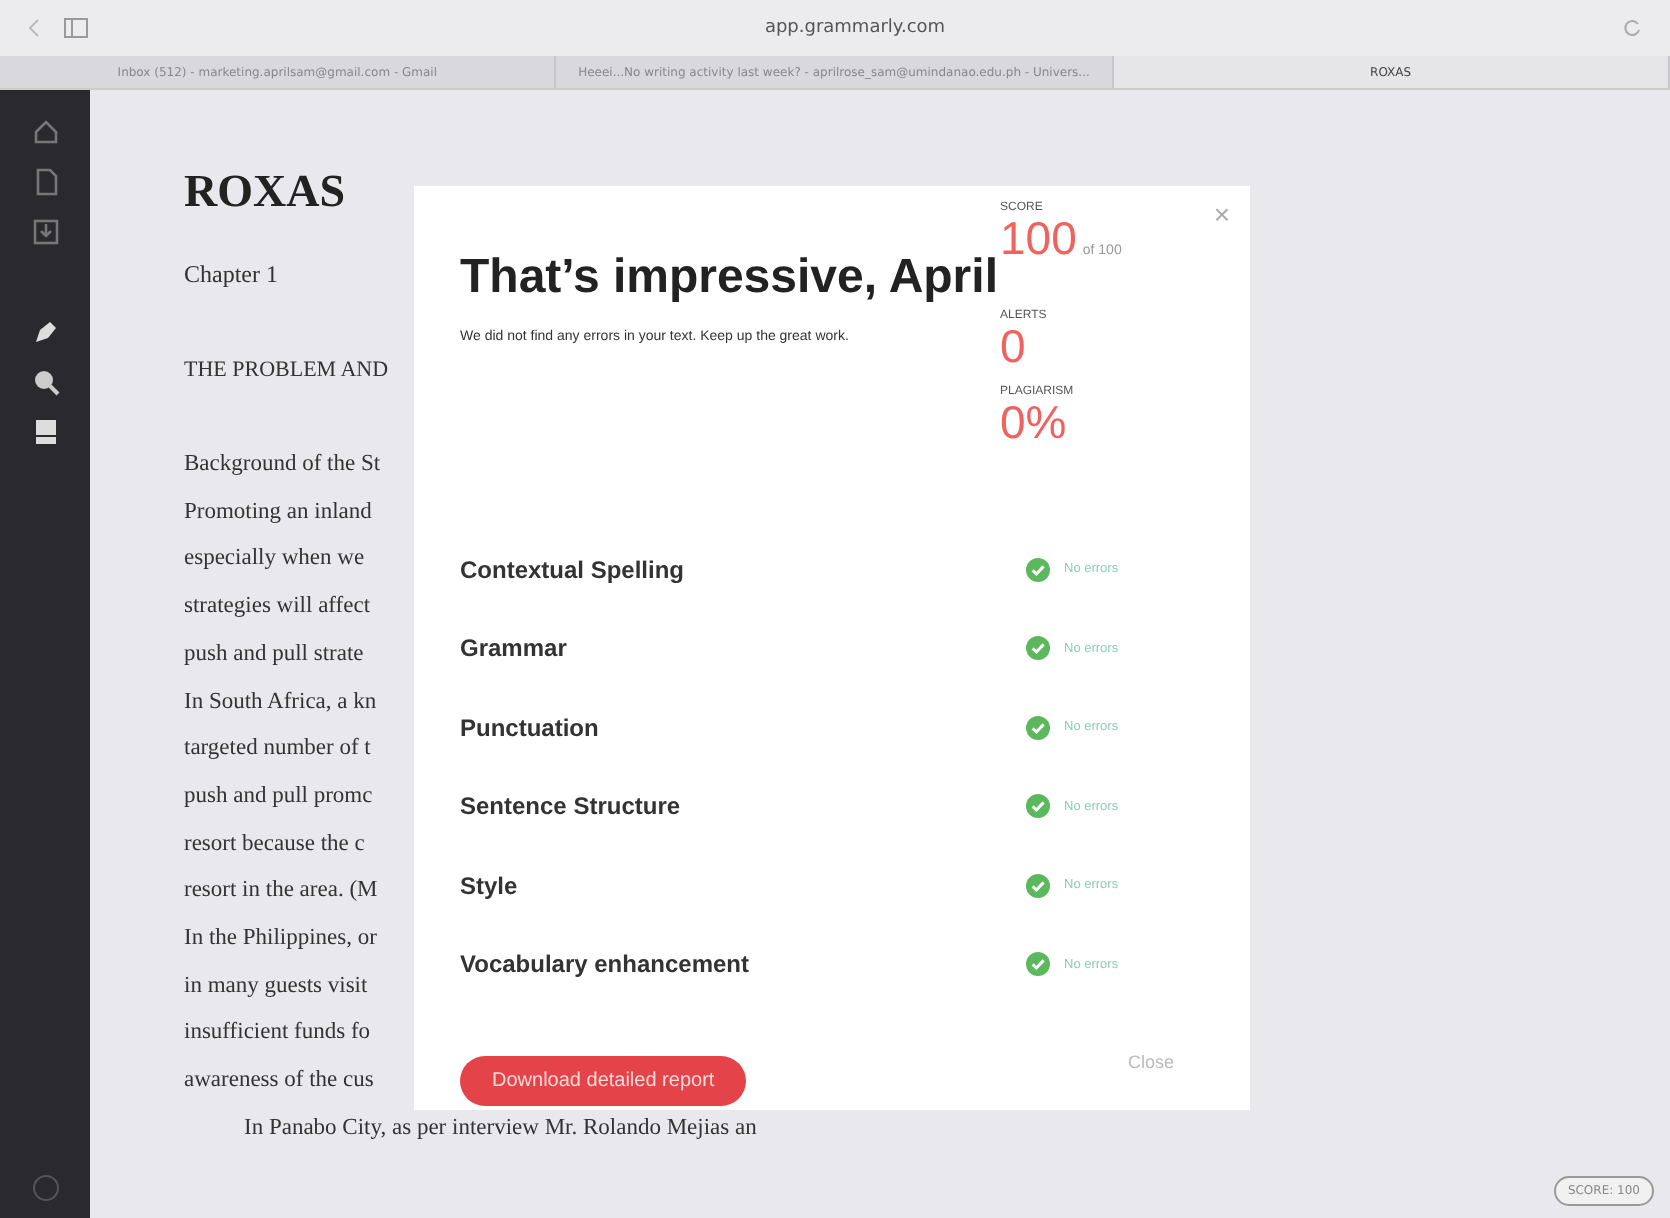  What do you see at coordinates (1038, 238) in the screenshot?
I see `stat-value: 100` at bounding box center [1038, 238].